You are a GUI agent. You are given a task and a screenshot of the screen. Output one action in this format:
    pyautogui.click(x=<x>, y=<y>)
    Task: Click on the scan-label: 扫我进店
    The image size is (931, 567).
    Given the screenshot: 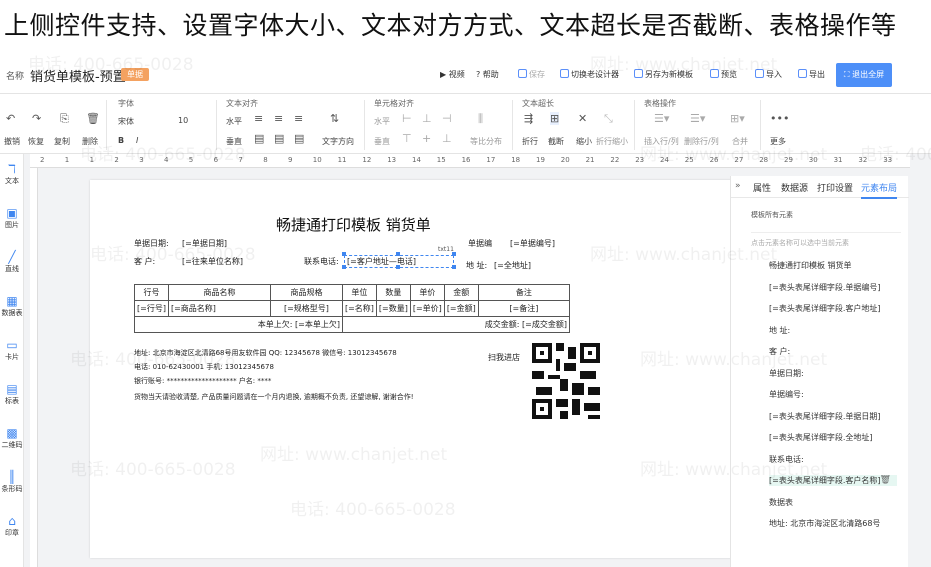 What is the action you would take?
    pyautogui.click(x=504, y=357)
    